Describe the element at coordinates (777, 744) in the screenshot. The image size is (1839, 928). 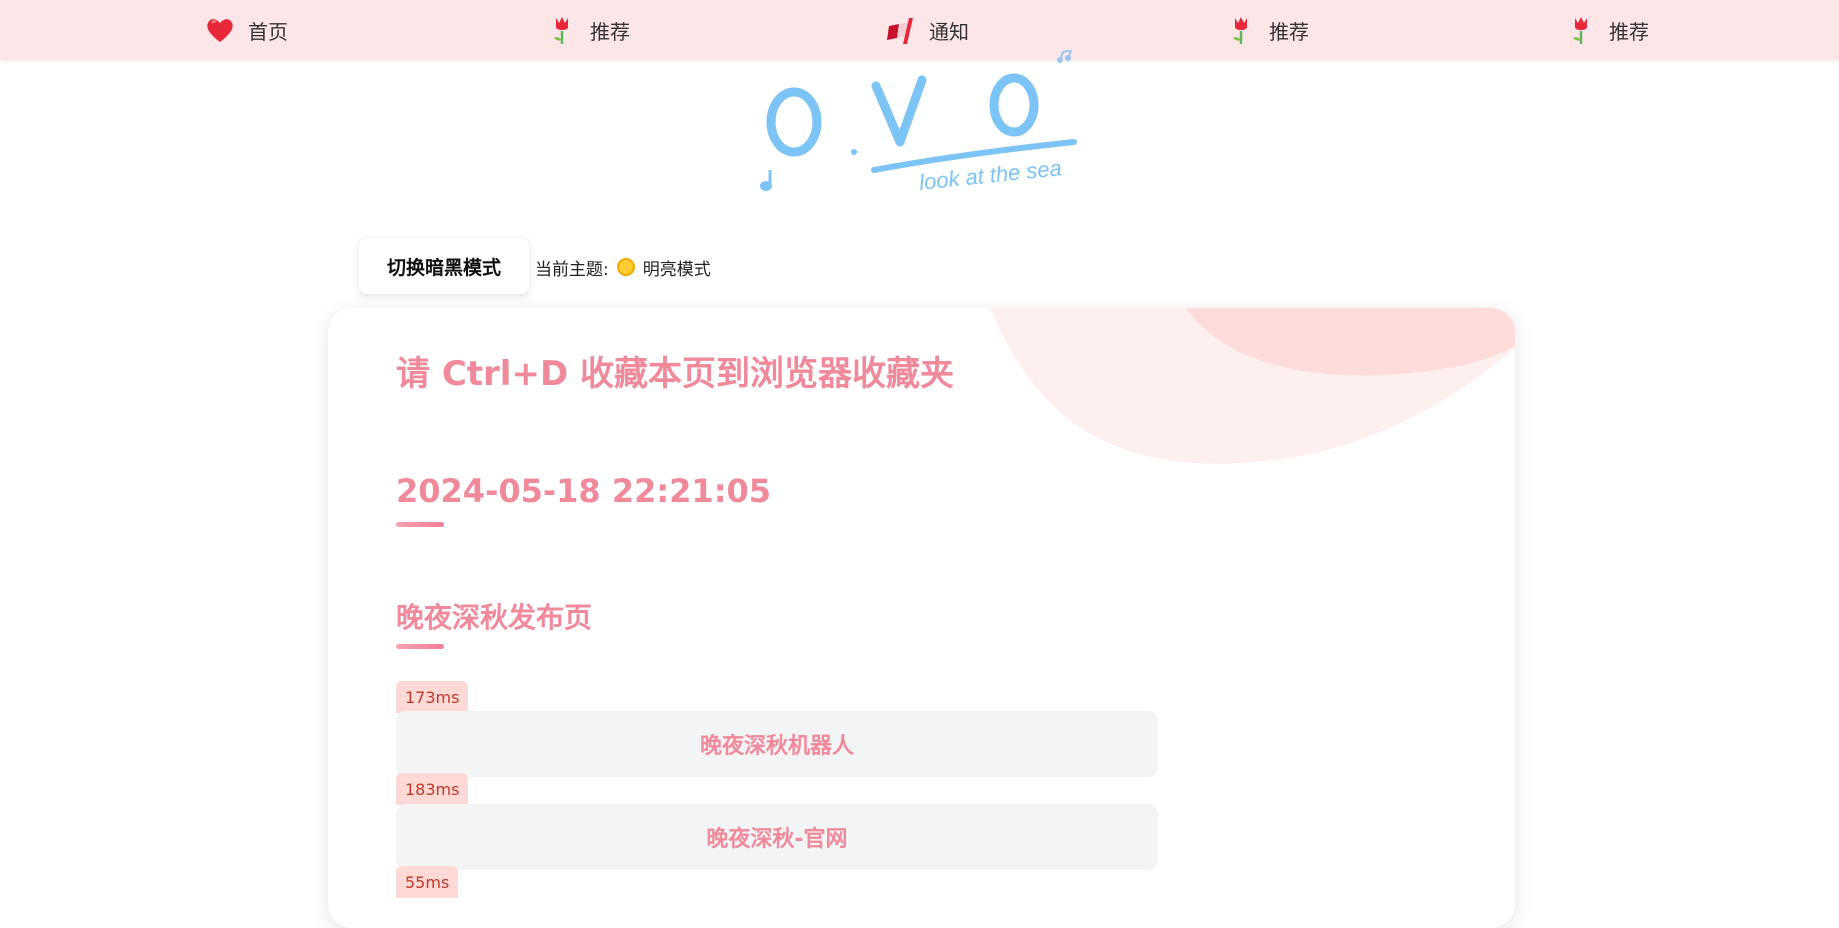
I see `link-robot: 晚夜深秋机器人` at that location.